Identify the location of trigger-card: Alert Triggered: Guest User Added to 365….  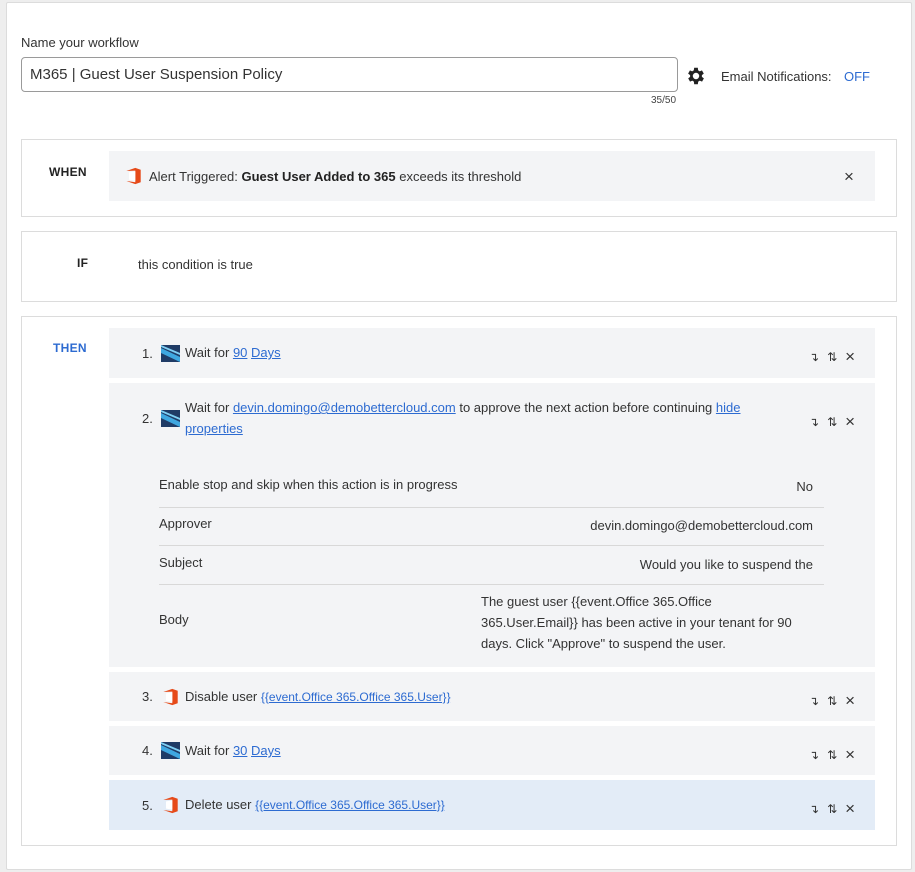
(492, 176).